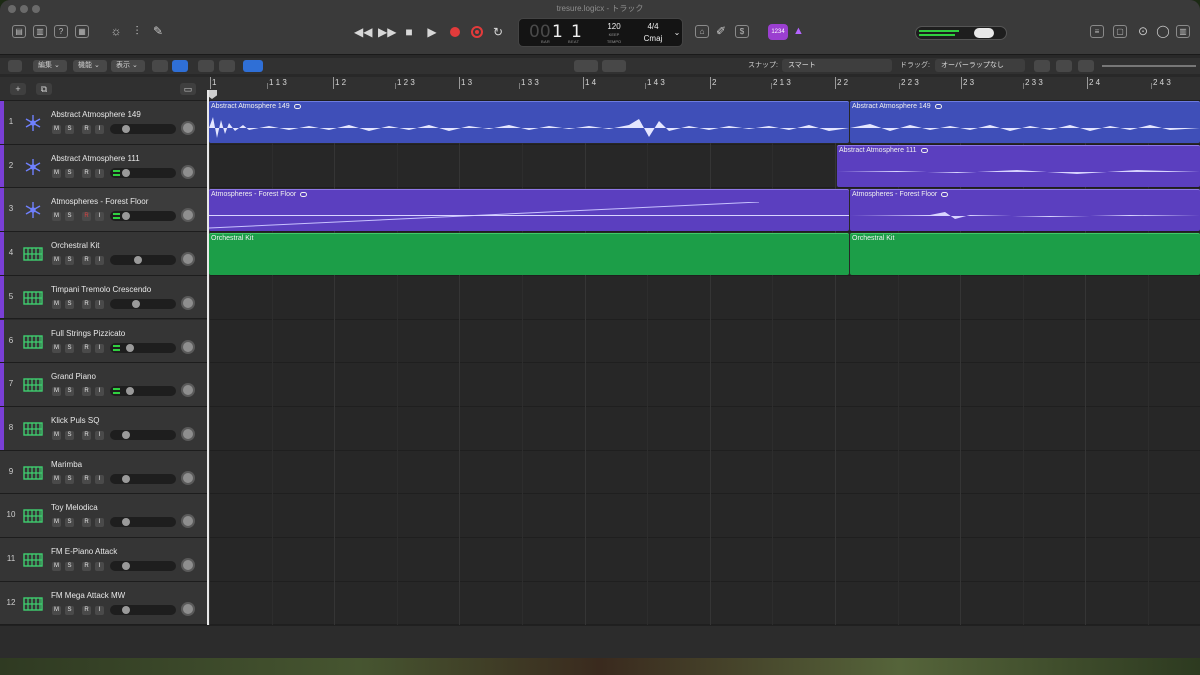  I want to click on track-name: Atmospheres - Forest Floor, so click(99, 201).